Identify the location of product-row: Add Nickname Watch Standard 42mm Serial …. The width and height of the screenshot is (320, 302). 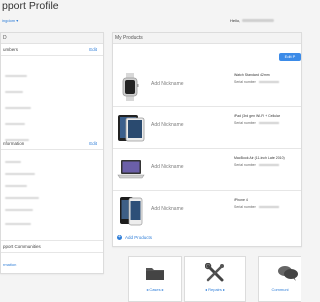
(207, 86).